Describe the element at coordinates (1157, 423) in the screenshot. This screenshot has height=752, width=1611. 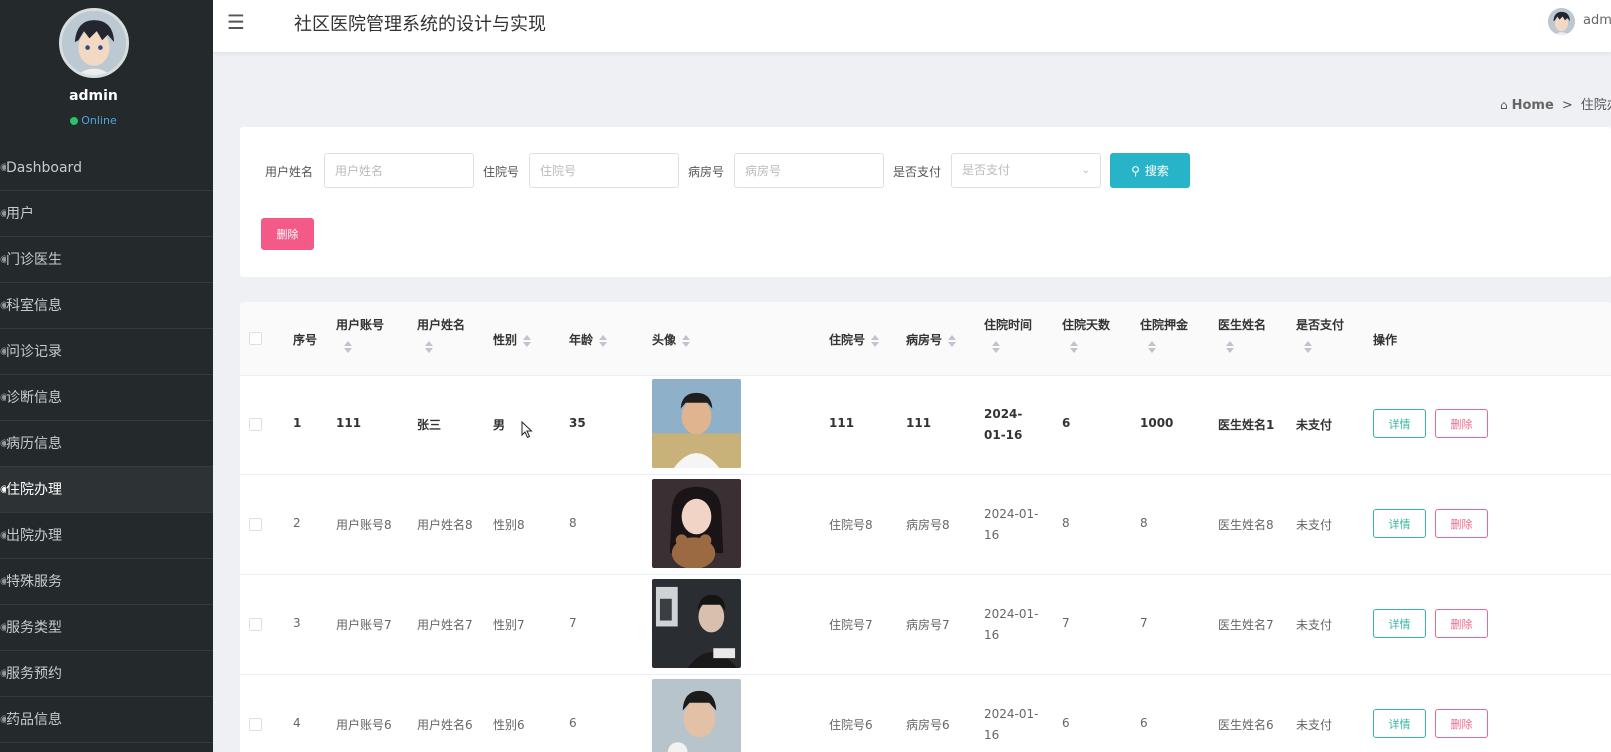
I see `cell-deposit: 1000` at that location.